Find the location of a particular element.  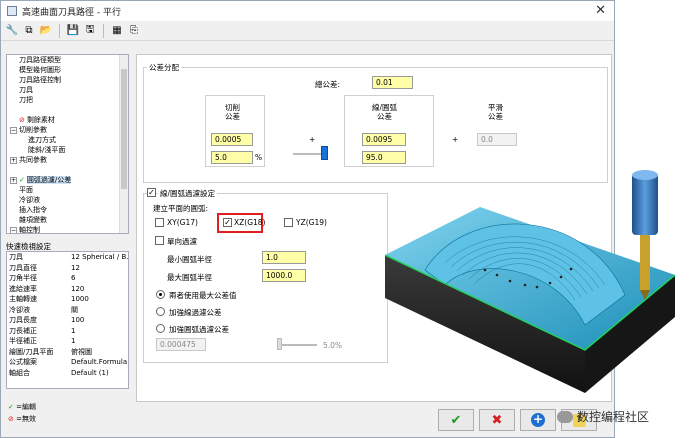

app-icon is located at coordinates (12, 11).